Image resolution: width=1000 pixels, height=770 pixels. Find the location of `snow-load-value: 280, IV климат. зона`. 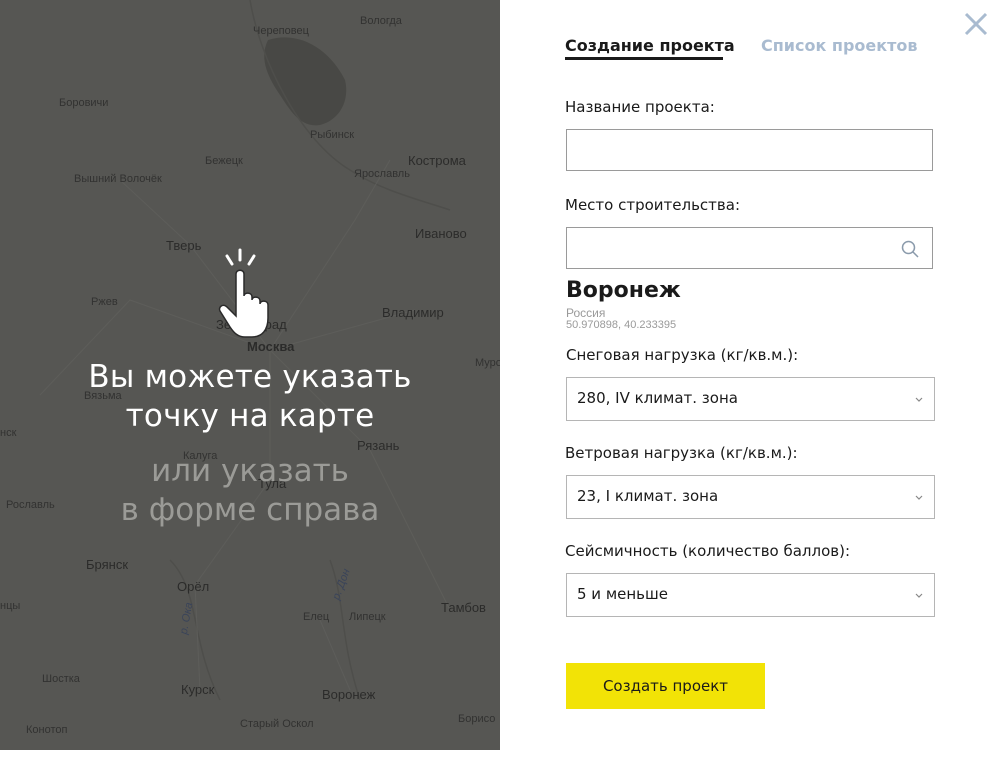

snow-load-value: 280, IV климат. зона is located at coordinates (657, 398).